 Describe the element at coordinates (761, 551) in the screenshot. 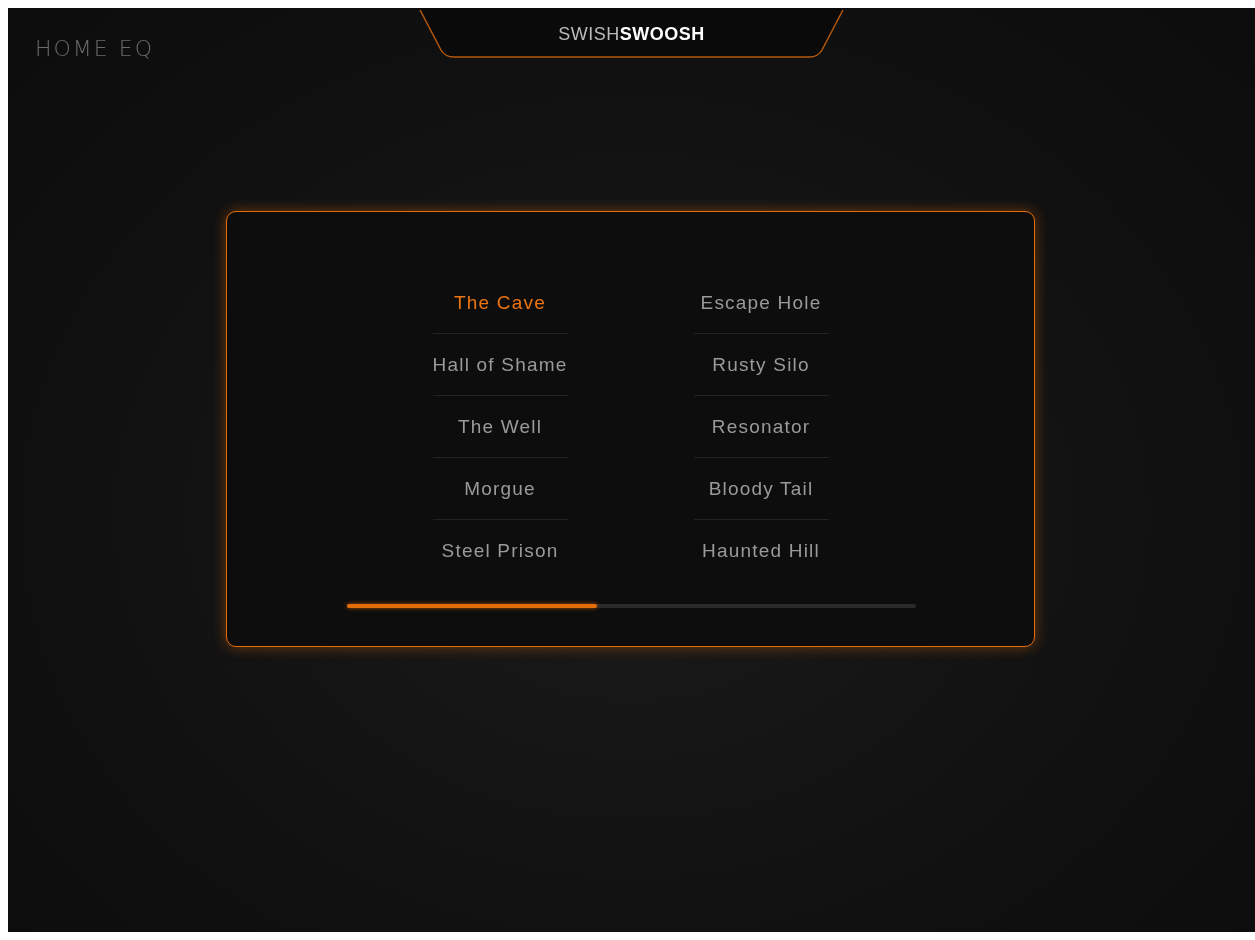

I see `preset-item: Haunted Hill` at that location.